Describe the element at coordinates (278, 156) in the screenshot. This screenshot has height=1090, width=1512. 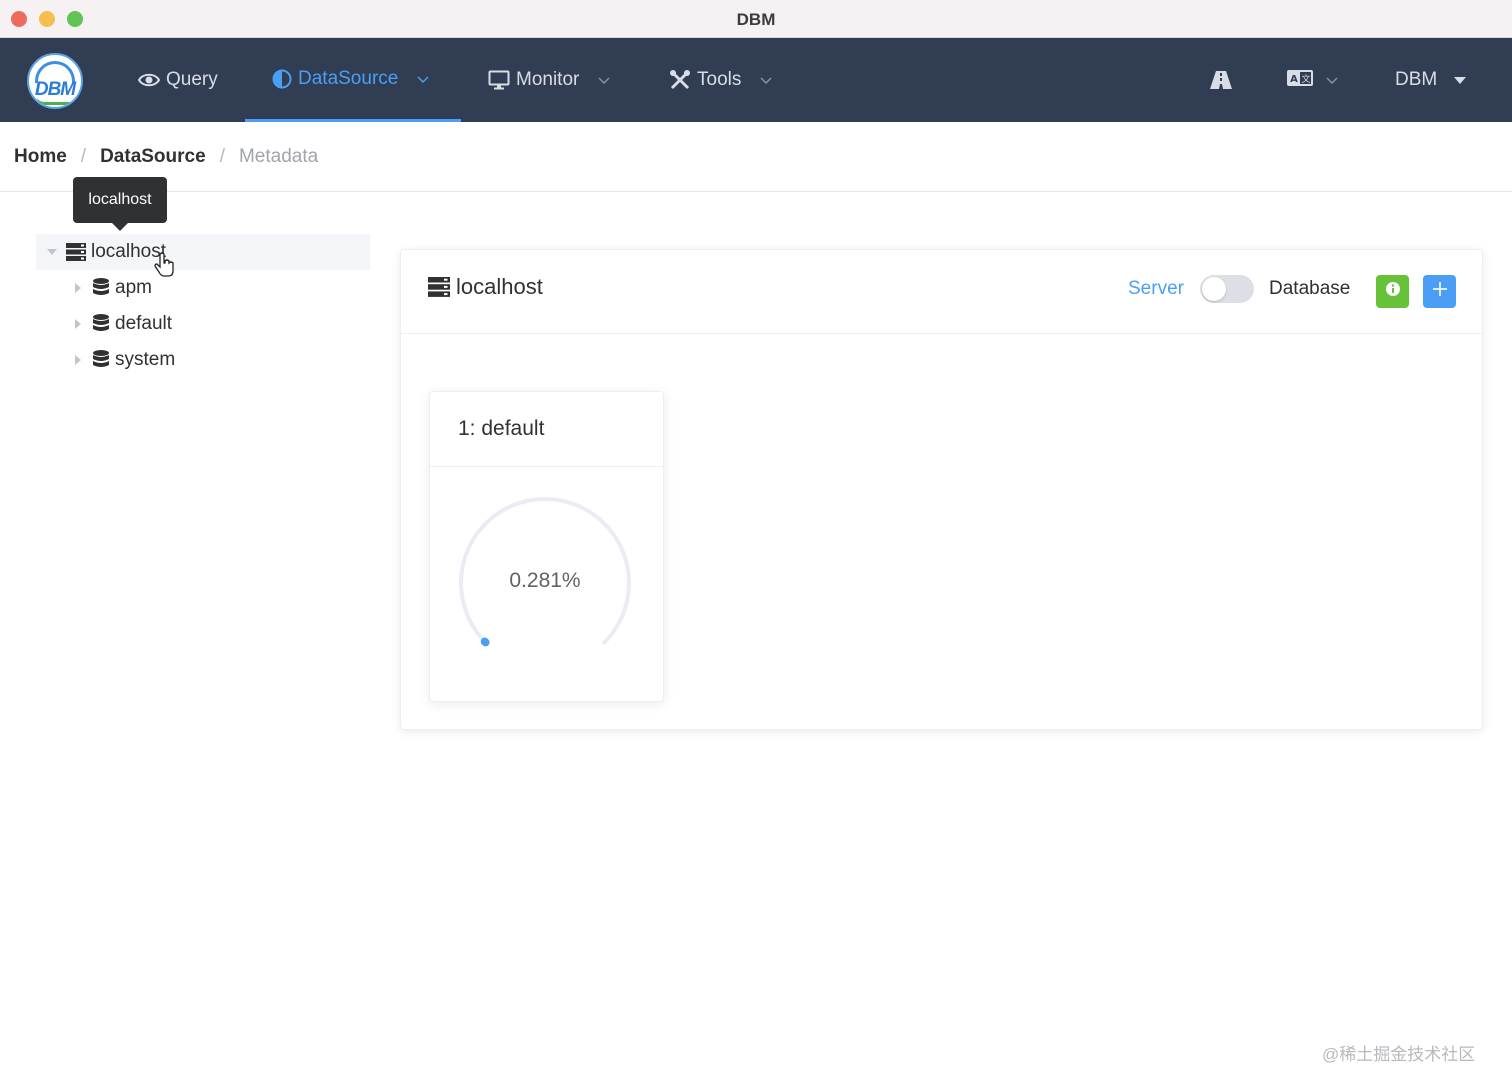
I see `breadcrumb-current: Metadata` at that location.